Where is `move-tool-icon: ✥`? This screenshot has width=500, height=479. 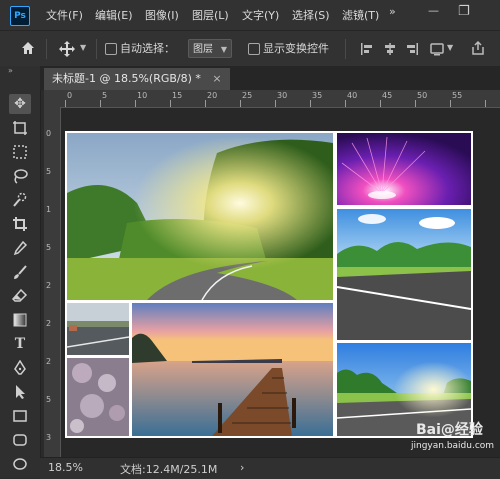 move-tool-icon: ✥ is located at coordinates (20, 104).